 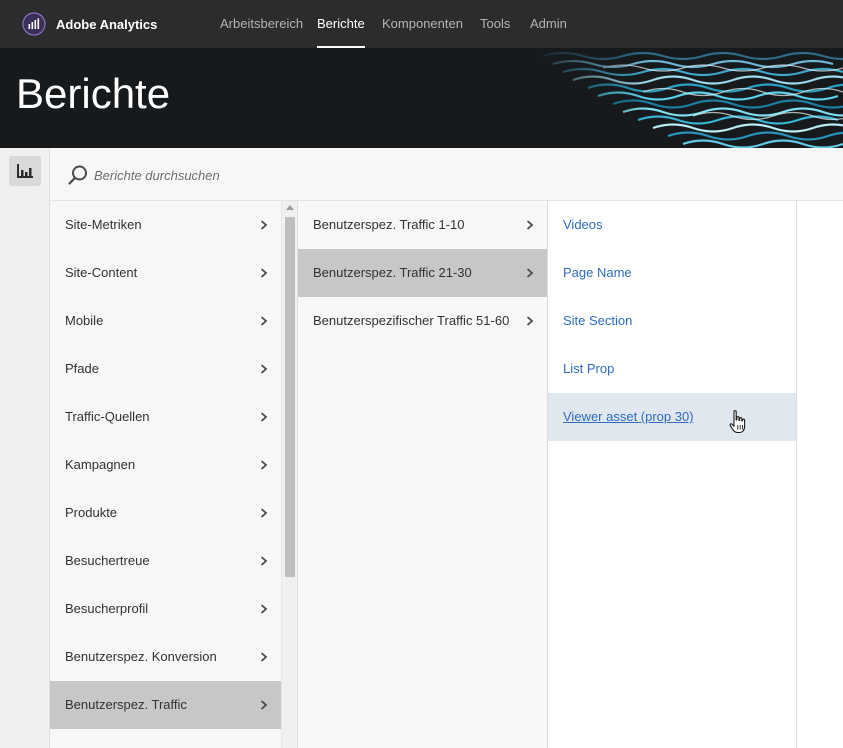 I want to click on list-item: Site-Metriken, so click(x=165, y=225).